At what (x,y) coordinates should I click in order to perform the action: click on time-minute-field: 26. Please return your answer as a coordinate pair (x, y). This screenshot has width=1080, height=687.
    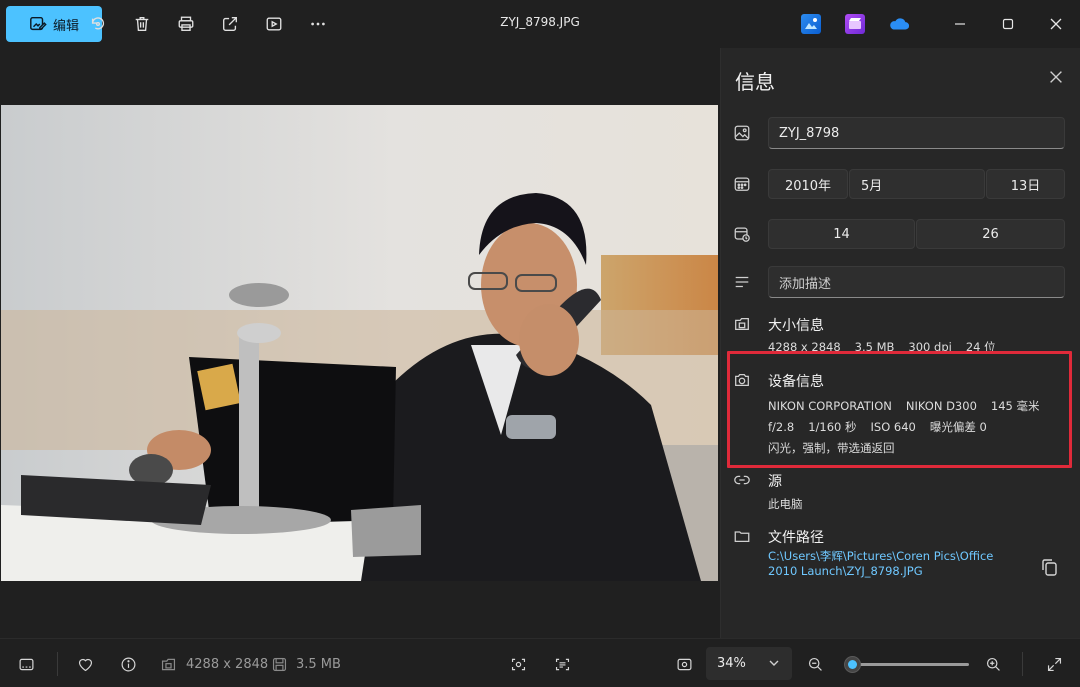
    Looking at the image, I should click on (990, 234).